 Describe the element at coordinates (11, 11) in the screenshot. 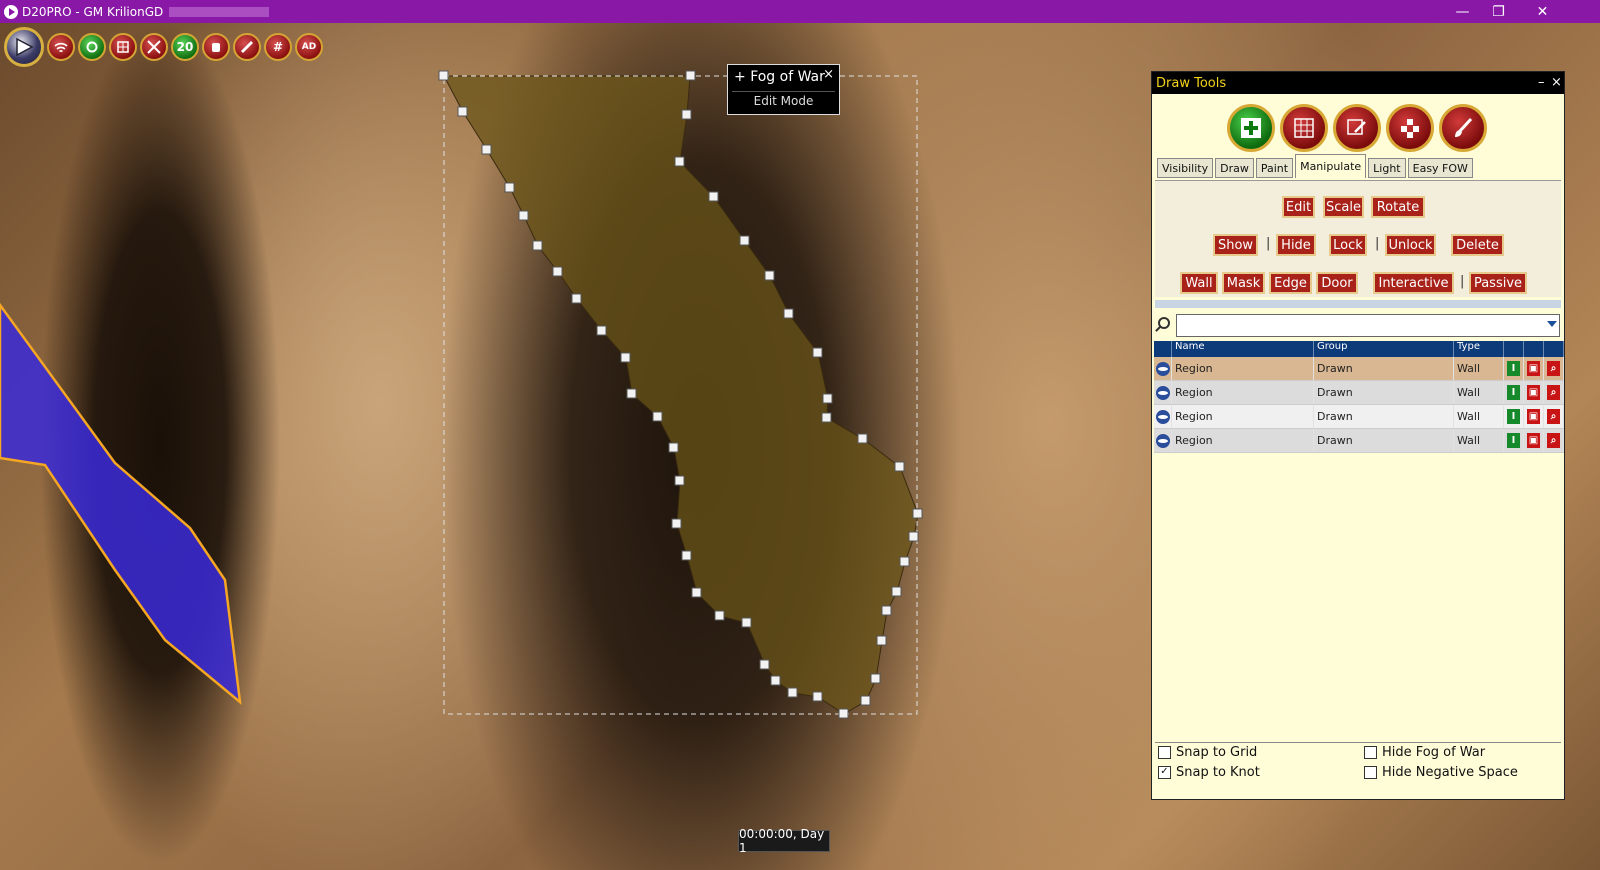

I see `app-logo-icon` at that location.